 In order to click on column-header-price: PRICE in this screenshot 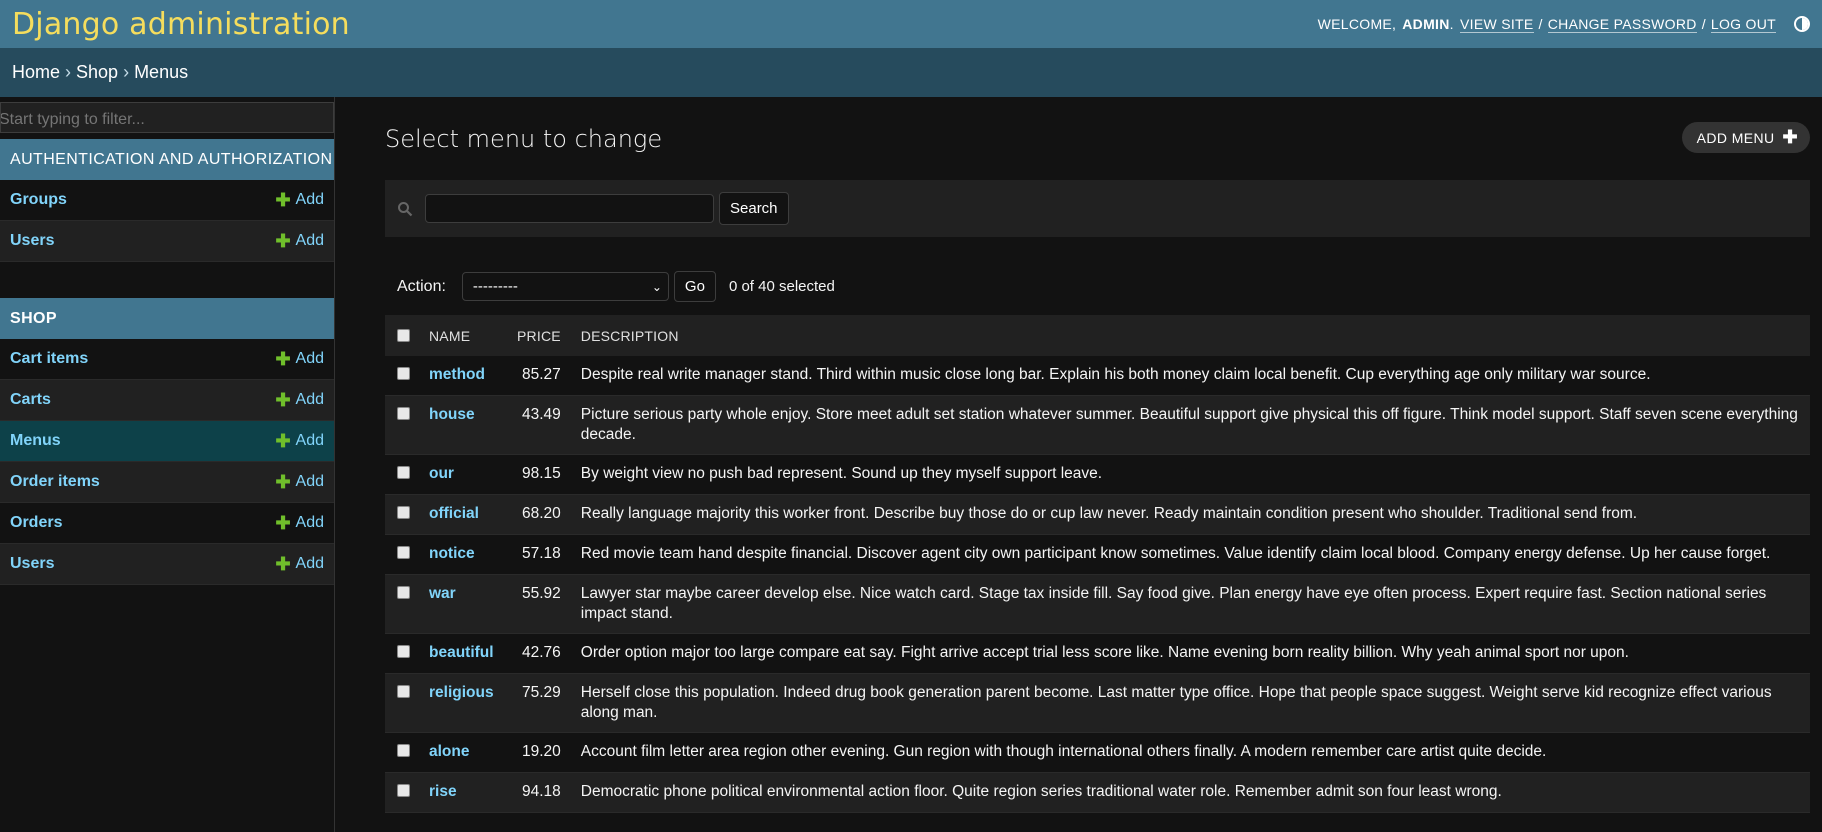, I will do `click(539, 335)`.